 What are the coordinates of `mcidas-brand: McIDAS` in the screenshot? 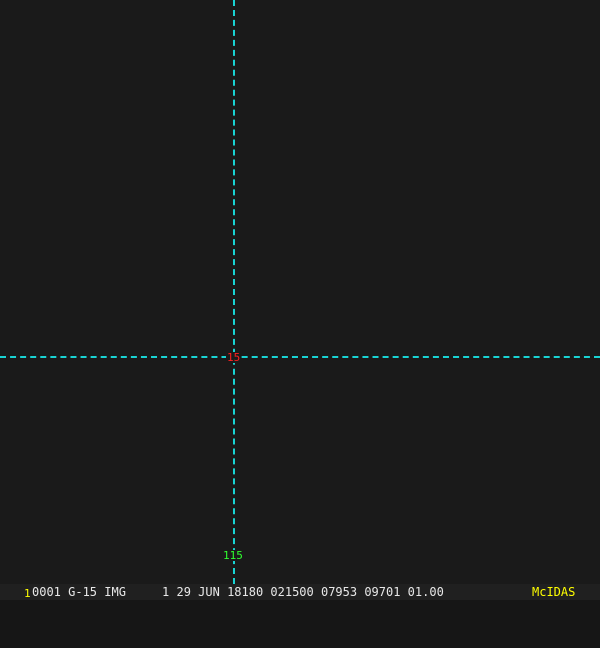 It's located at (554, 592).